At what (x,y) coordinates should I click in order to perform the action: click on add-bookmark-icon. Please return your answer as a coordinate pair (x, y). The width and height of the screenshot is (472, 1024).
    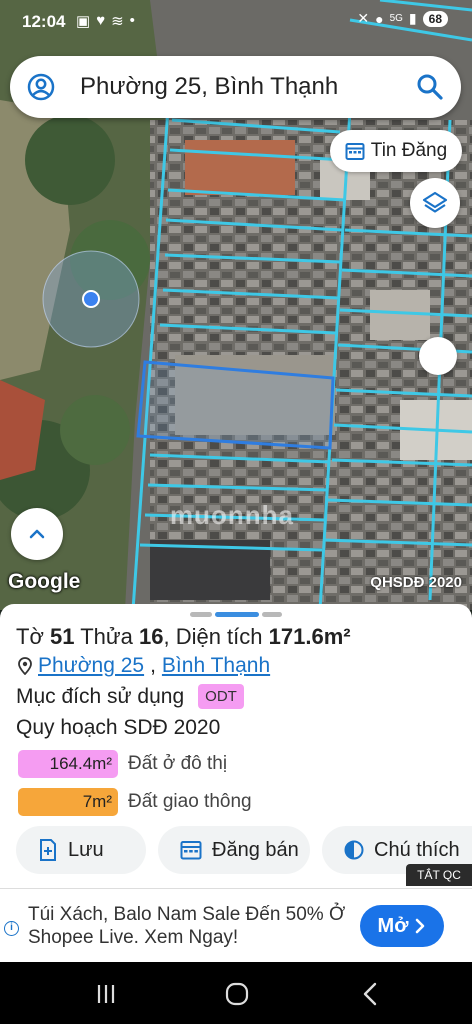
    Looking at the image, I should click on (48, 850).